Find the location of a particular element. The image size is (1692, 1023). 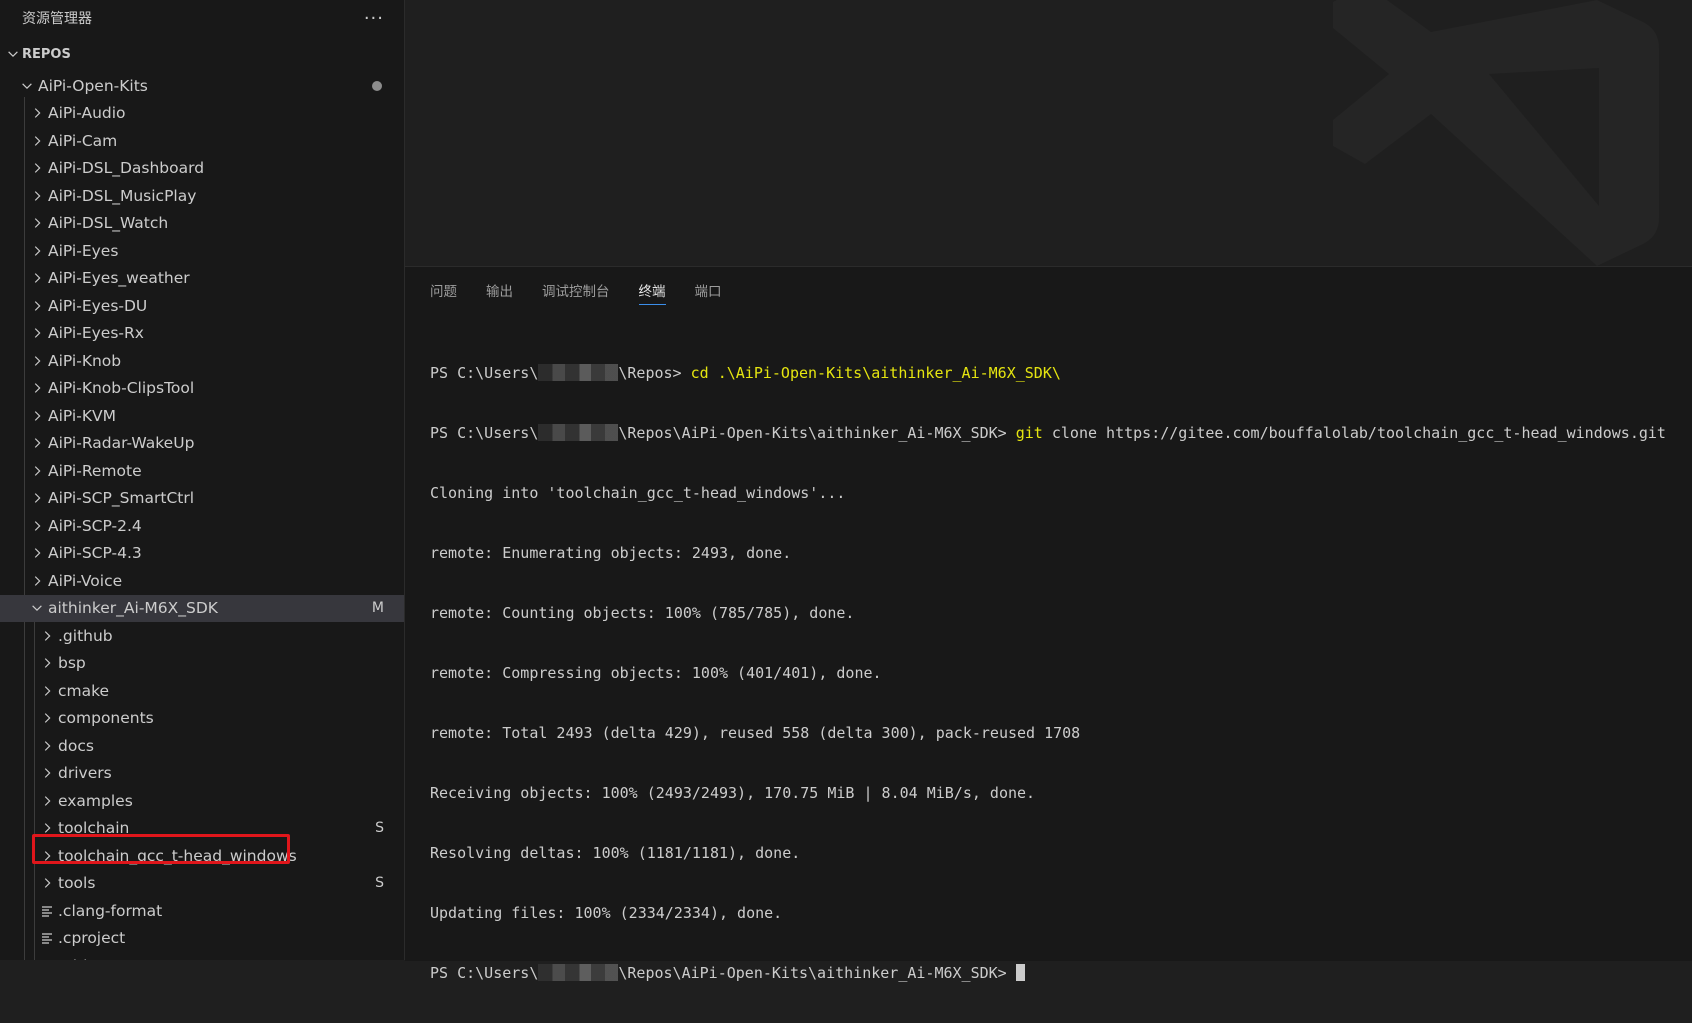

tree-folder: AiPi-Eyes_weather is located at coordinates (202, 279).